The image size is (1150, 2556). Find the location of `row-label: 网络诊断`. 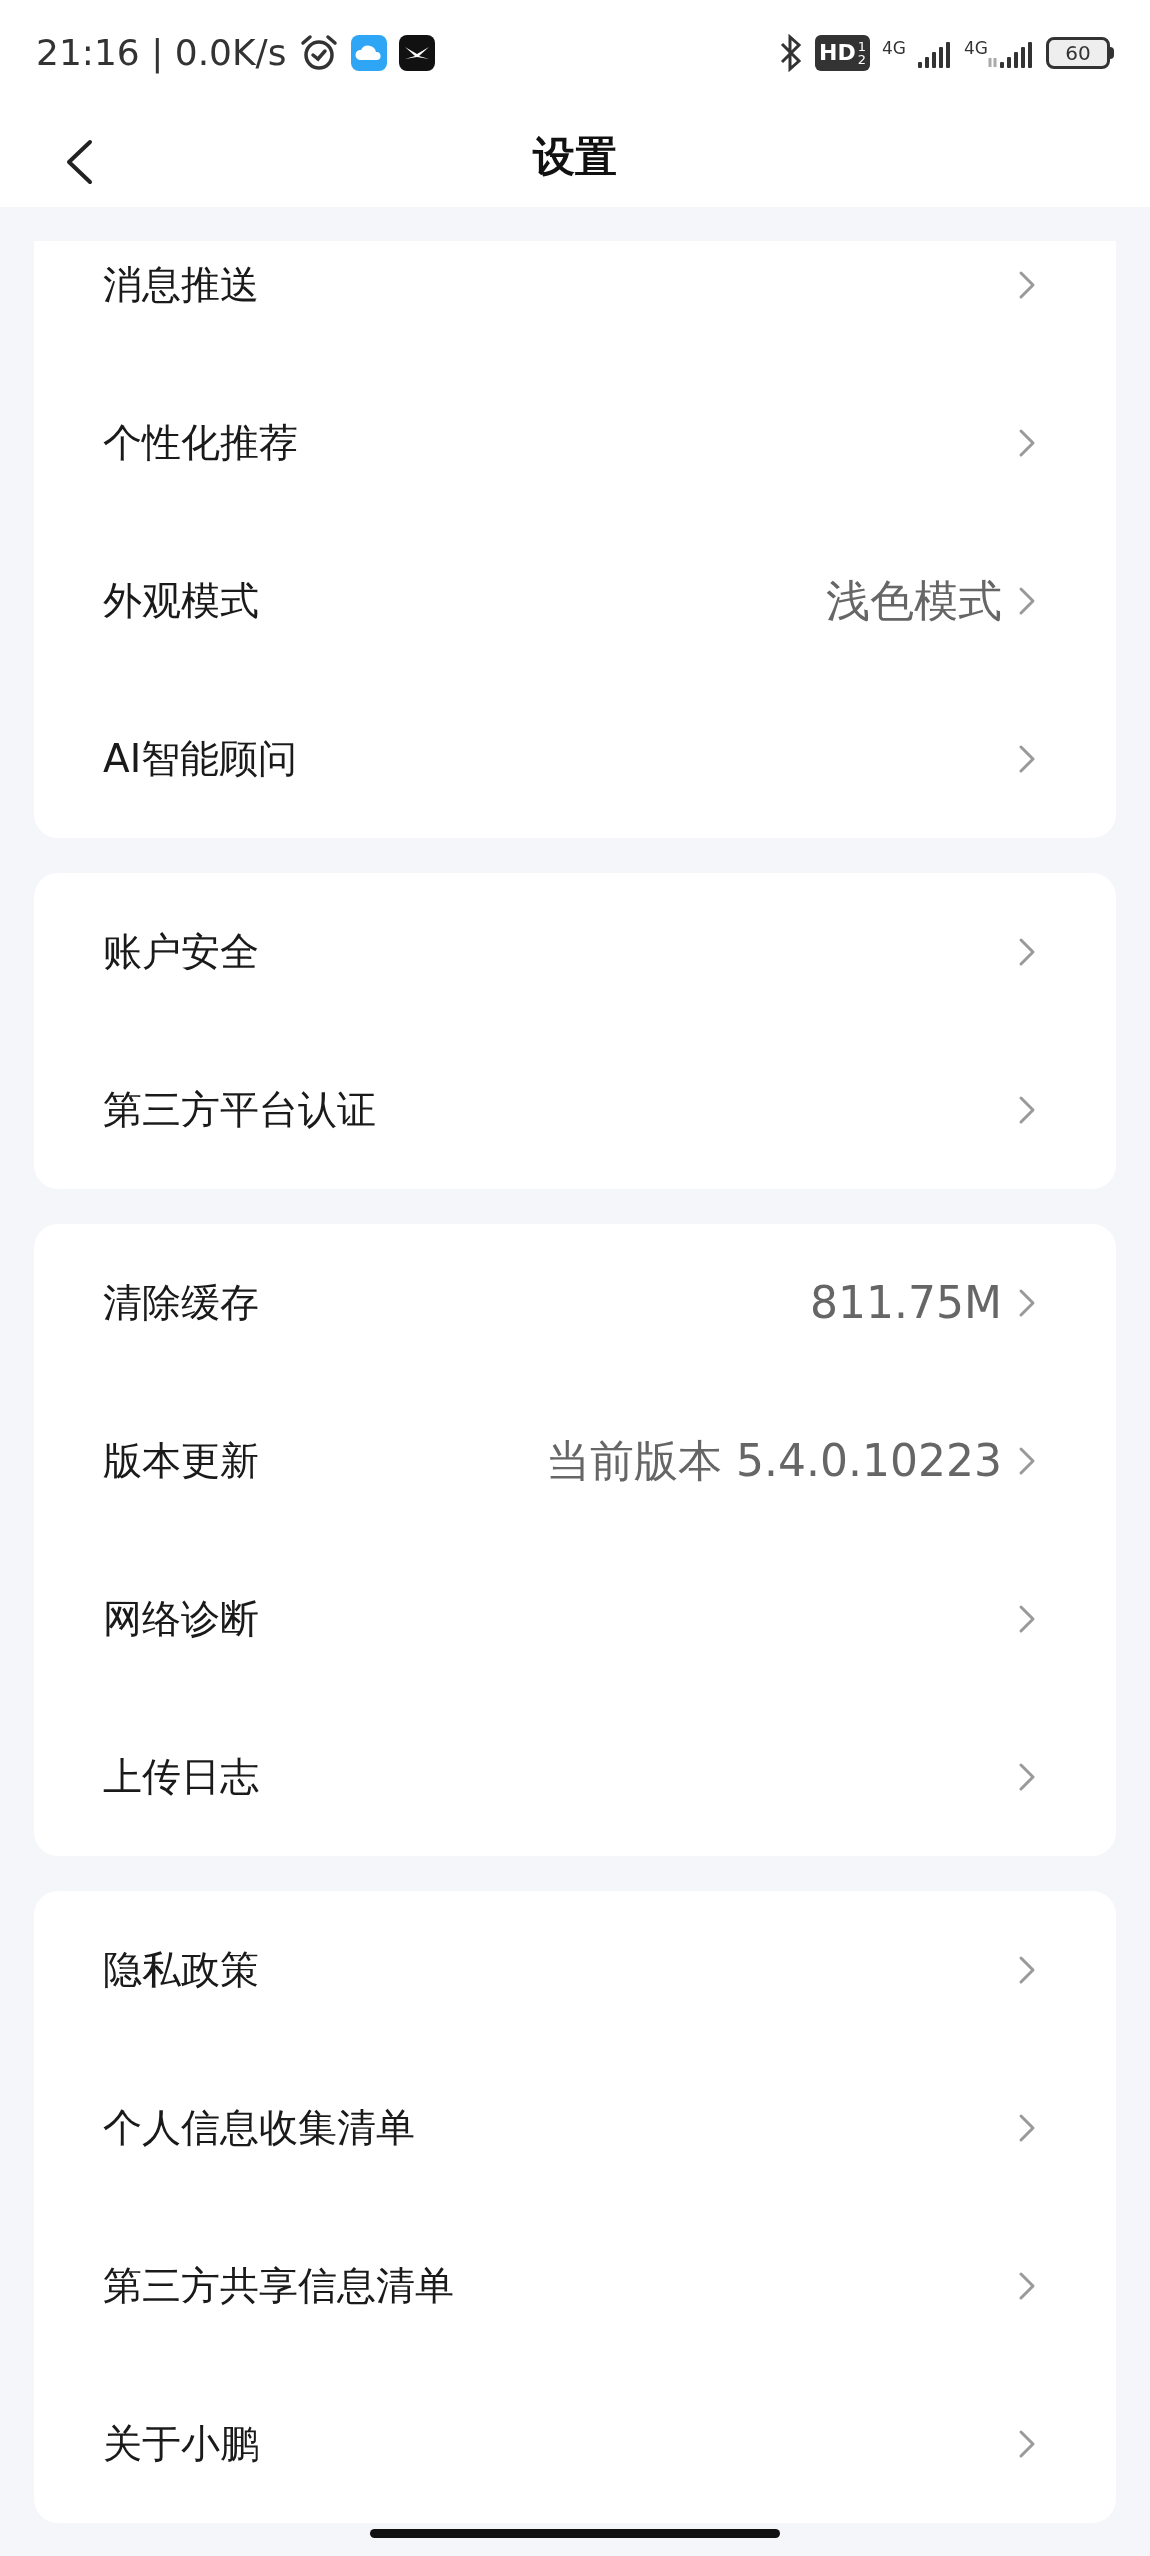

row-label: 网络诊断 is located at coordinates (181, 1618).